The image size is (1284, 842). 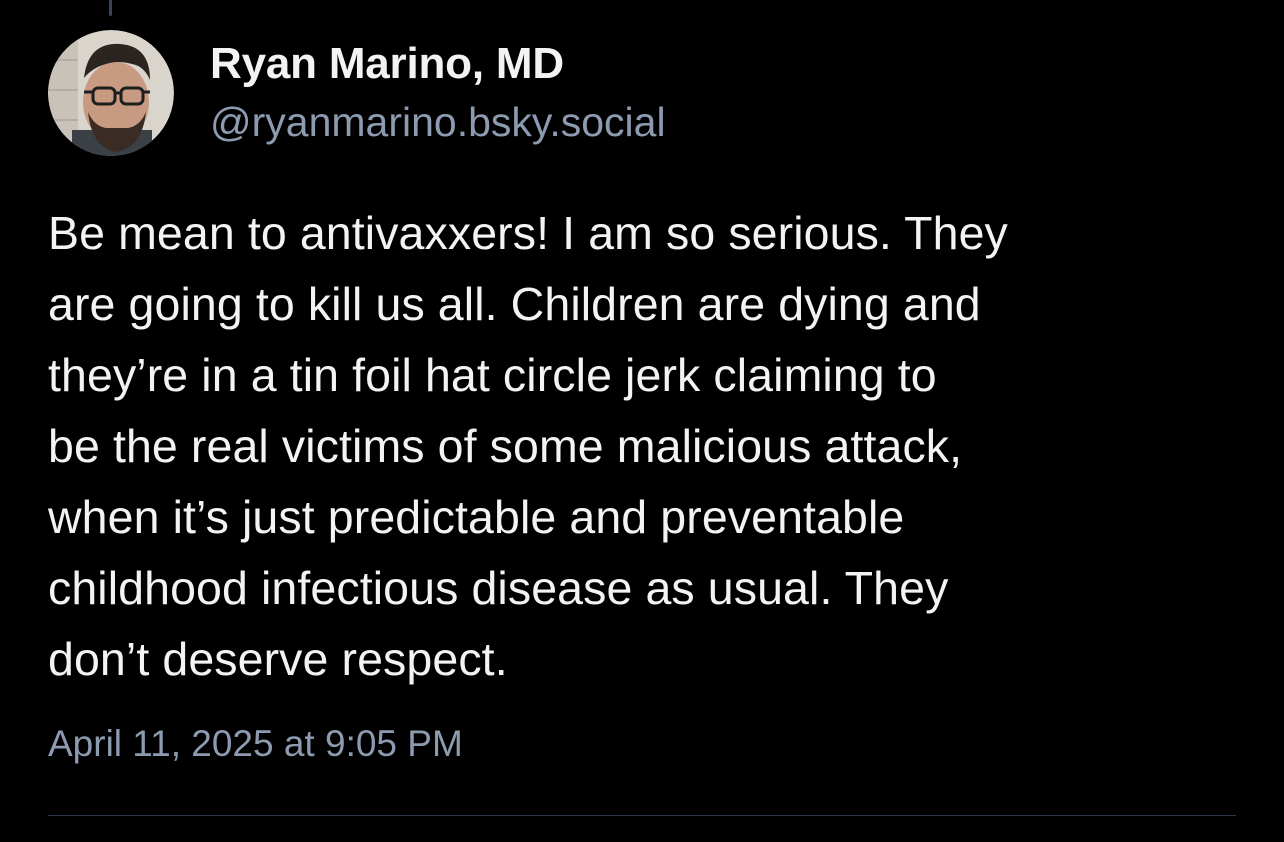 I want to click on thread-connector-line, so click(x=110, y=8).